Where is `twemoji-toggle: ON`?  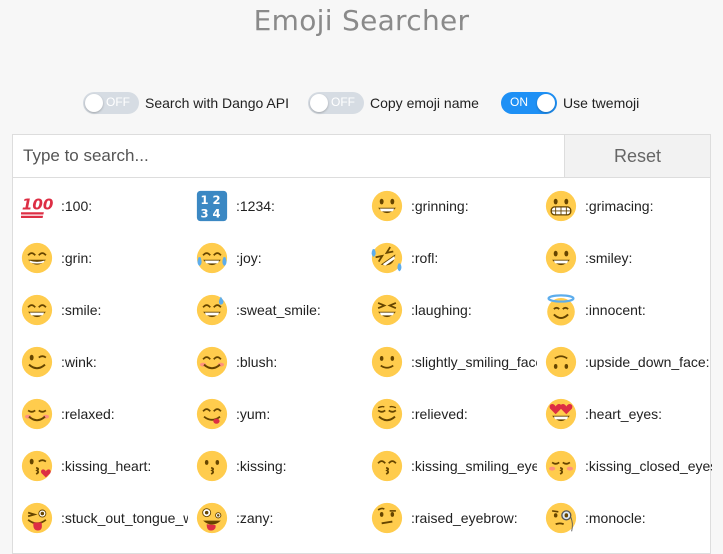
twemoji-toggle: ON is located at coordinates (529, 103).